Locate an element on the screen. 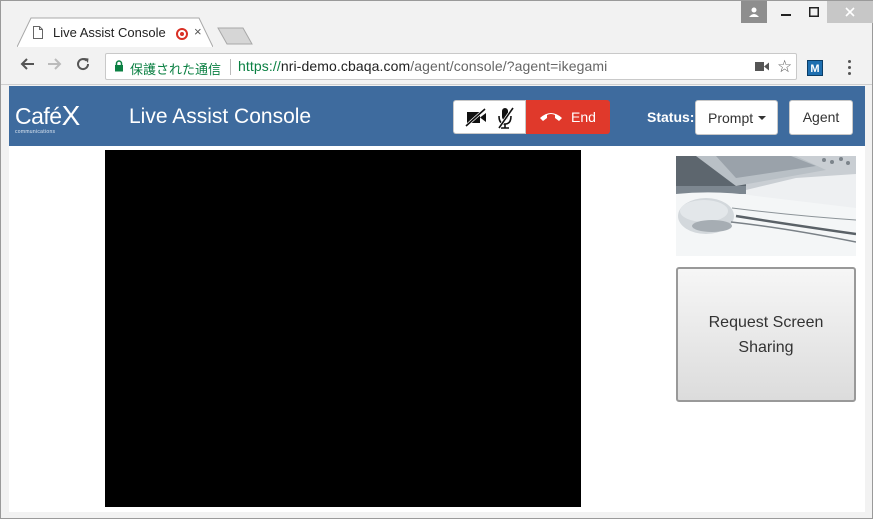 The image size is (873, 519). tab-close-icon: × is located at coordinates (198, 31).